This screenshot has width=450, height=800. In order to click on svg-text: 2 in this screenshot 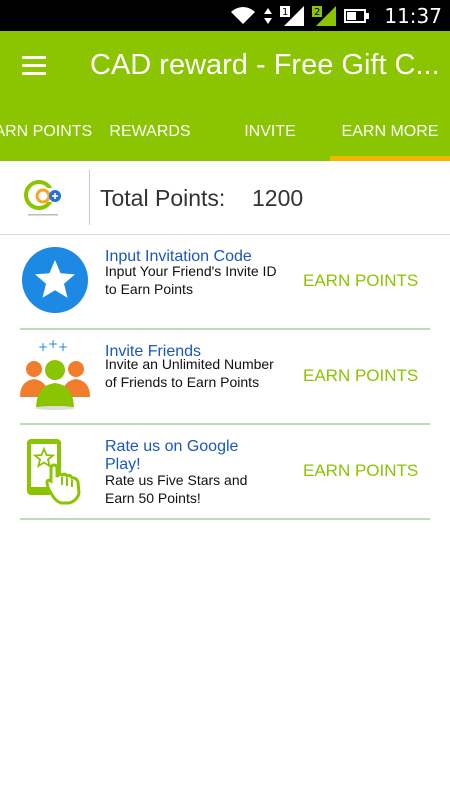, I will do `click(317, 12)`.